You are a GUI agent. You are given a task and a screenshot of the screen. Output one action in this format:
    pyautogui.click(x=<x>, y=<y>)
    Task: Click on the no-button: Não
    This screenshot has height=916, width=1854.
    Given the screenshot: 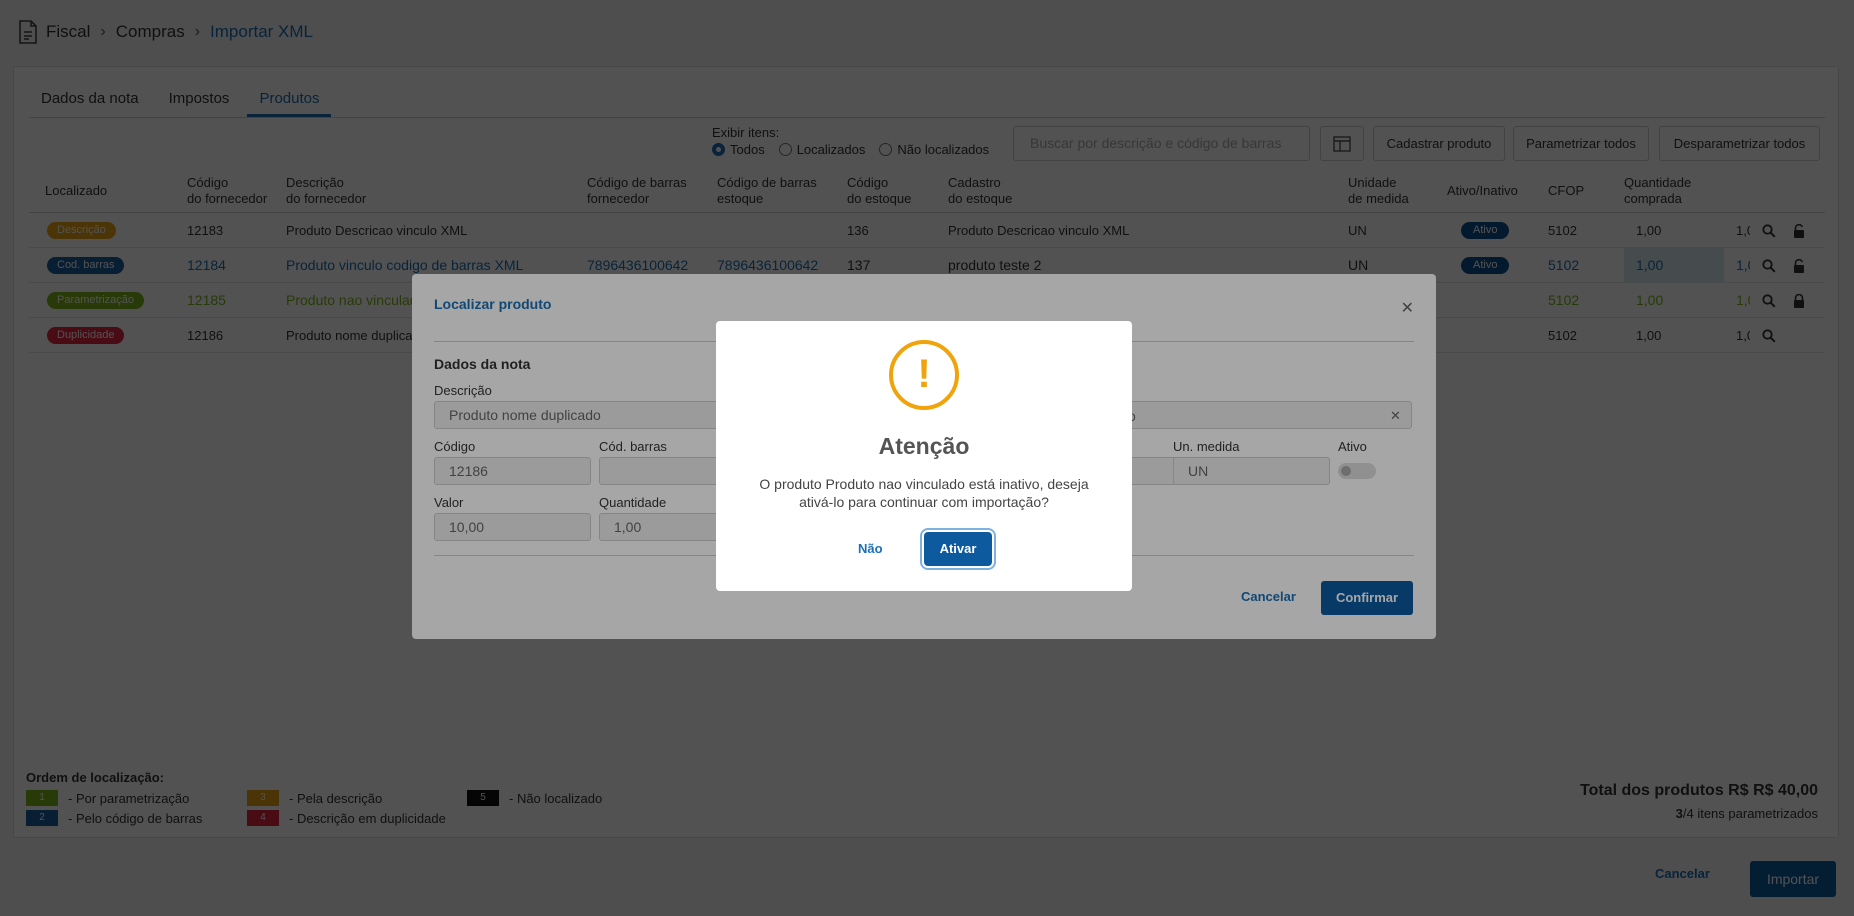 What is the action you would take?
    pyautogui.click(x=870, y=548)
    